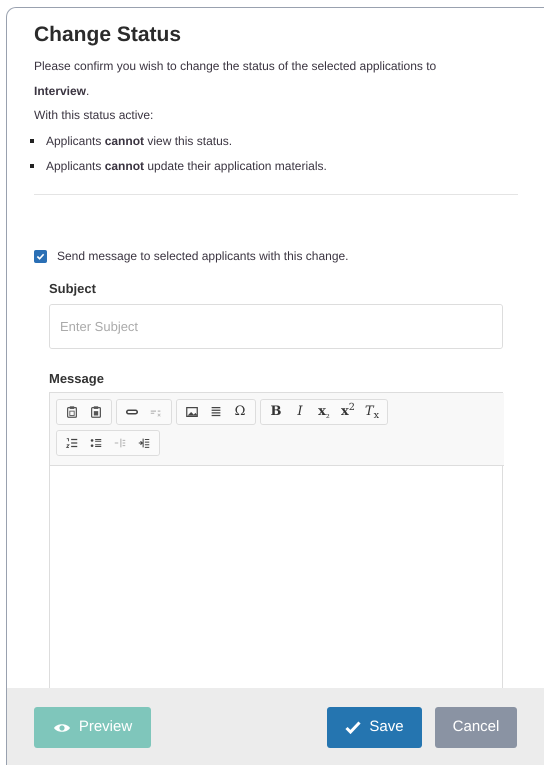  I want to click on status-note: With this status active:, so click(94, 115).